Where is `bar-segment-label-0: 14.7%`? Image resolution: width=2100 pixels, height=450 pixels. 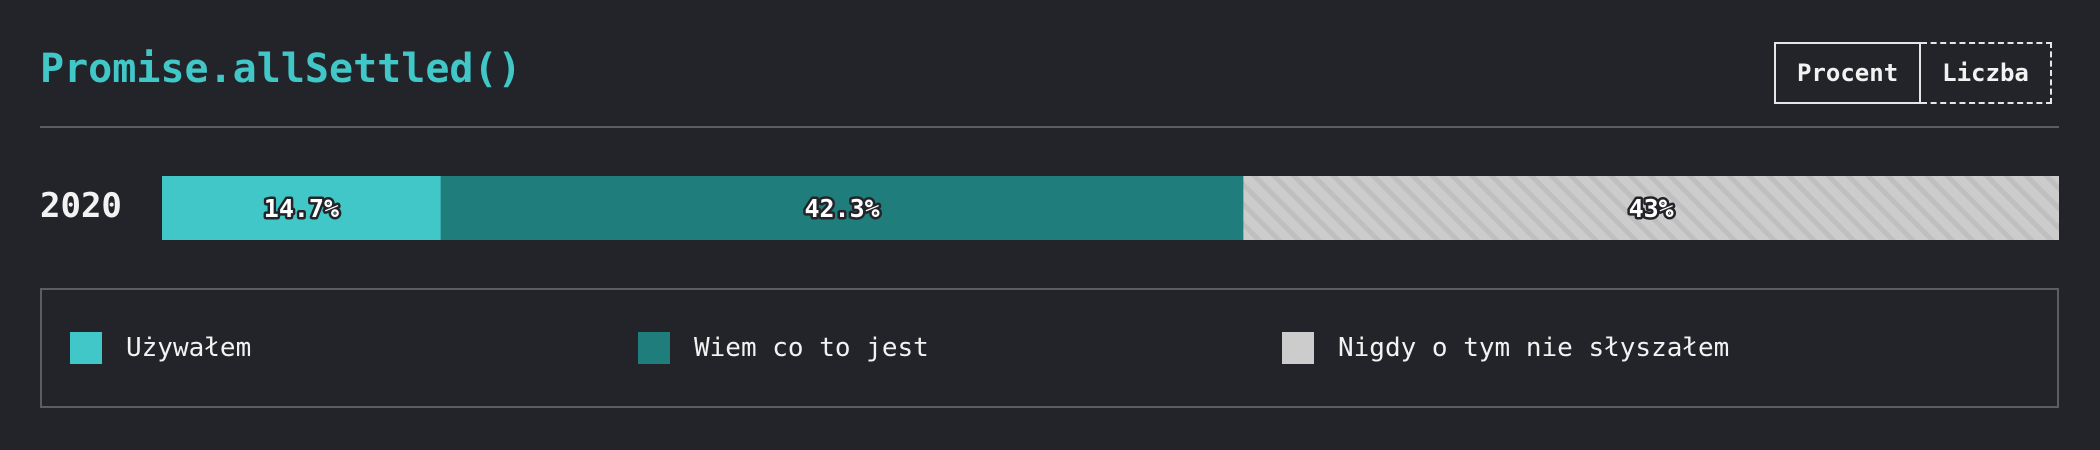 bar-segment-label-0: 14.7% is located at coordinates (301, 208).